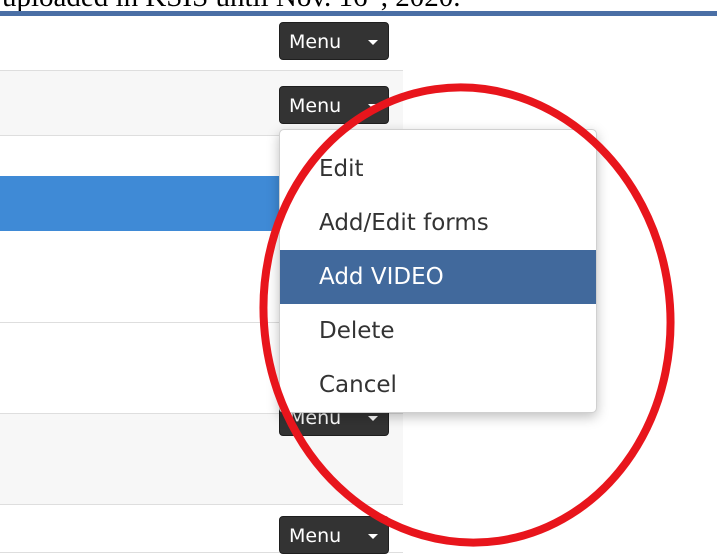 The width and height of the screenshot is (717, 555). I want to click on menu-item-cancel: Cancel, so click(438, 385).